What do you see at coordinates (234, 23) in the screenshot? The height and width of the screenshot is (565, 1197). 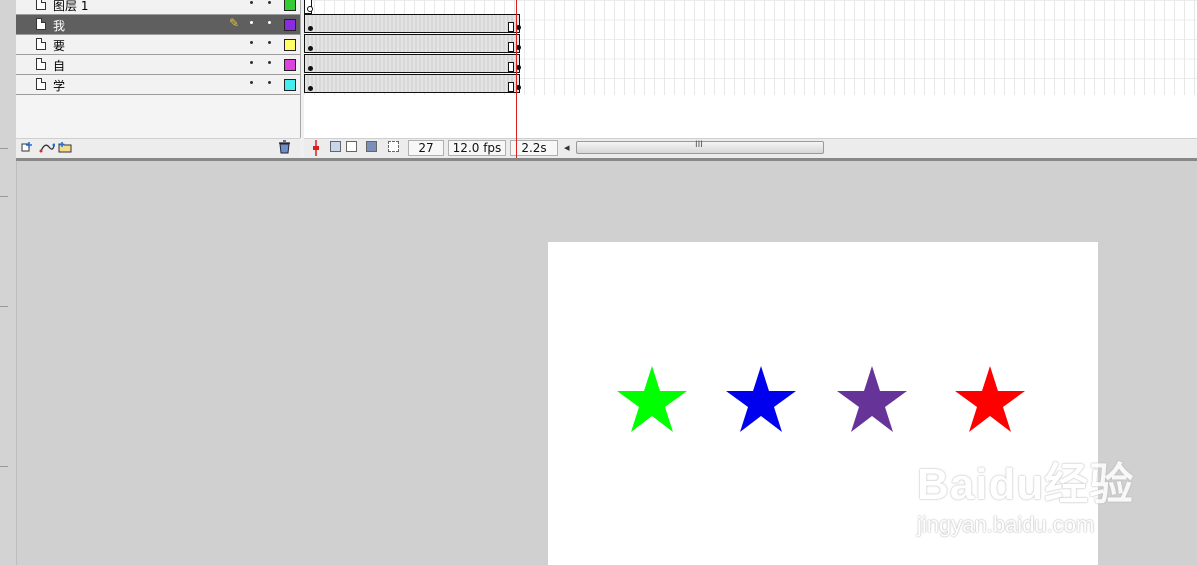 I see `pencil-icon: ✎` at bounding box center [234, 23].